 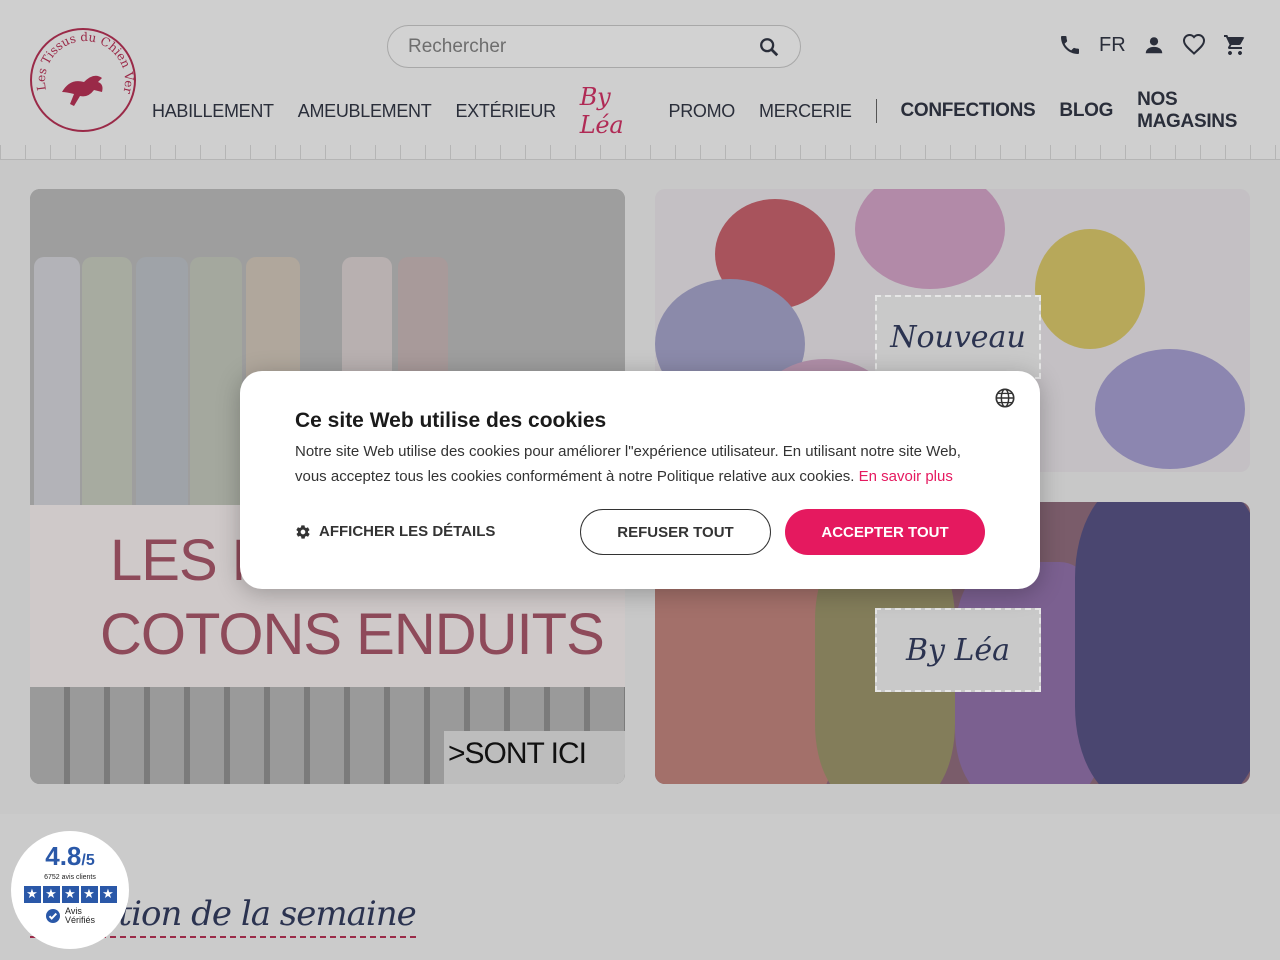 What do you see at coordinates (407, 531) in the screenshot?
I see `show-details-label: AFFICHER LES DÉTAILS` at bounding box center [407, 531].